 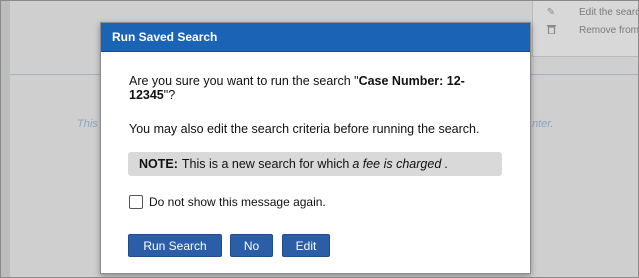 I want to click on trash-icon, so click(x=551, y=30).